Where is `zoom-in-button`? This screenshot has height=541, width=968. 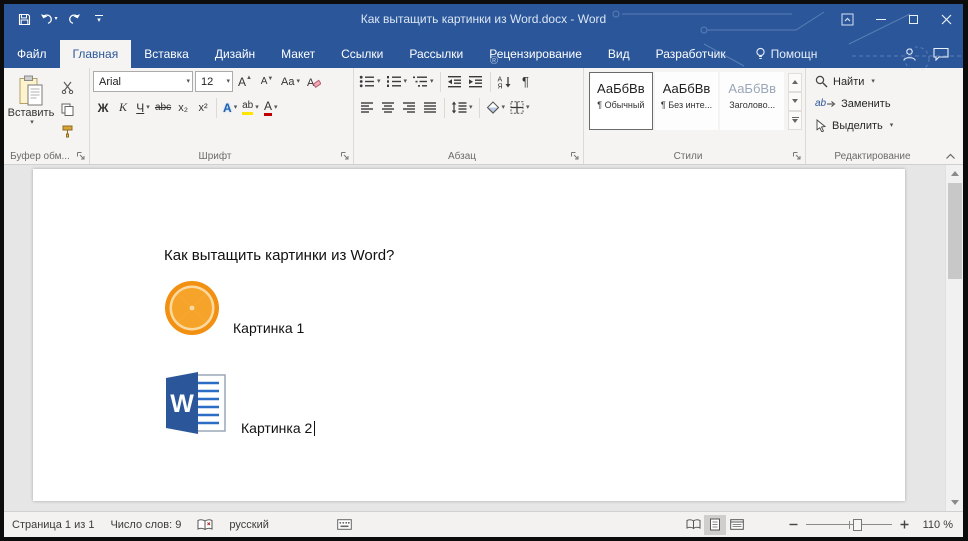 zoom-in-button is located at coordinates (904, 524).